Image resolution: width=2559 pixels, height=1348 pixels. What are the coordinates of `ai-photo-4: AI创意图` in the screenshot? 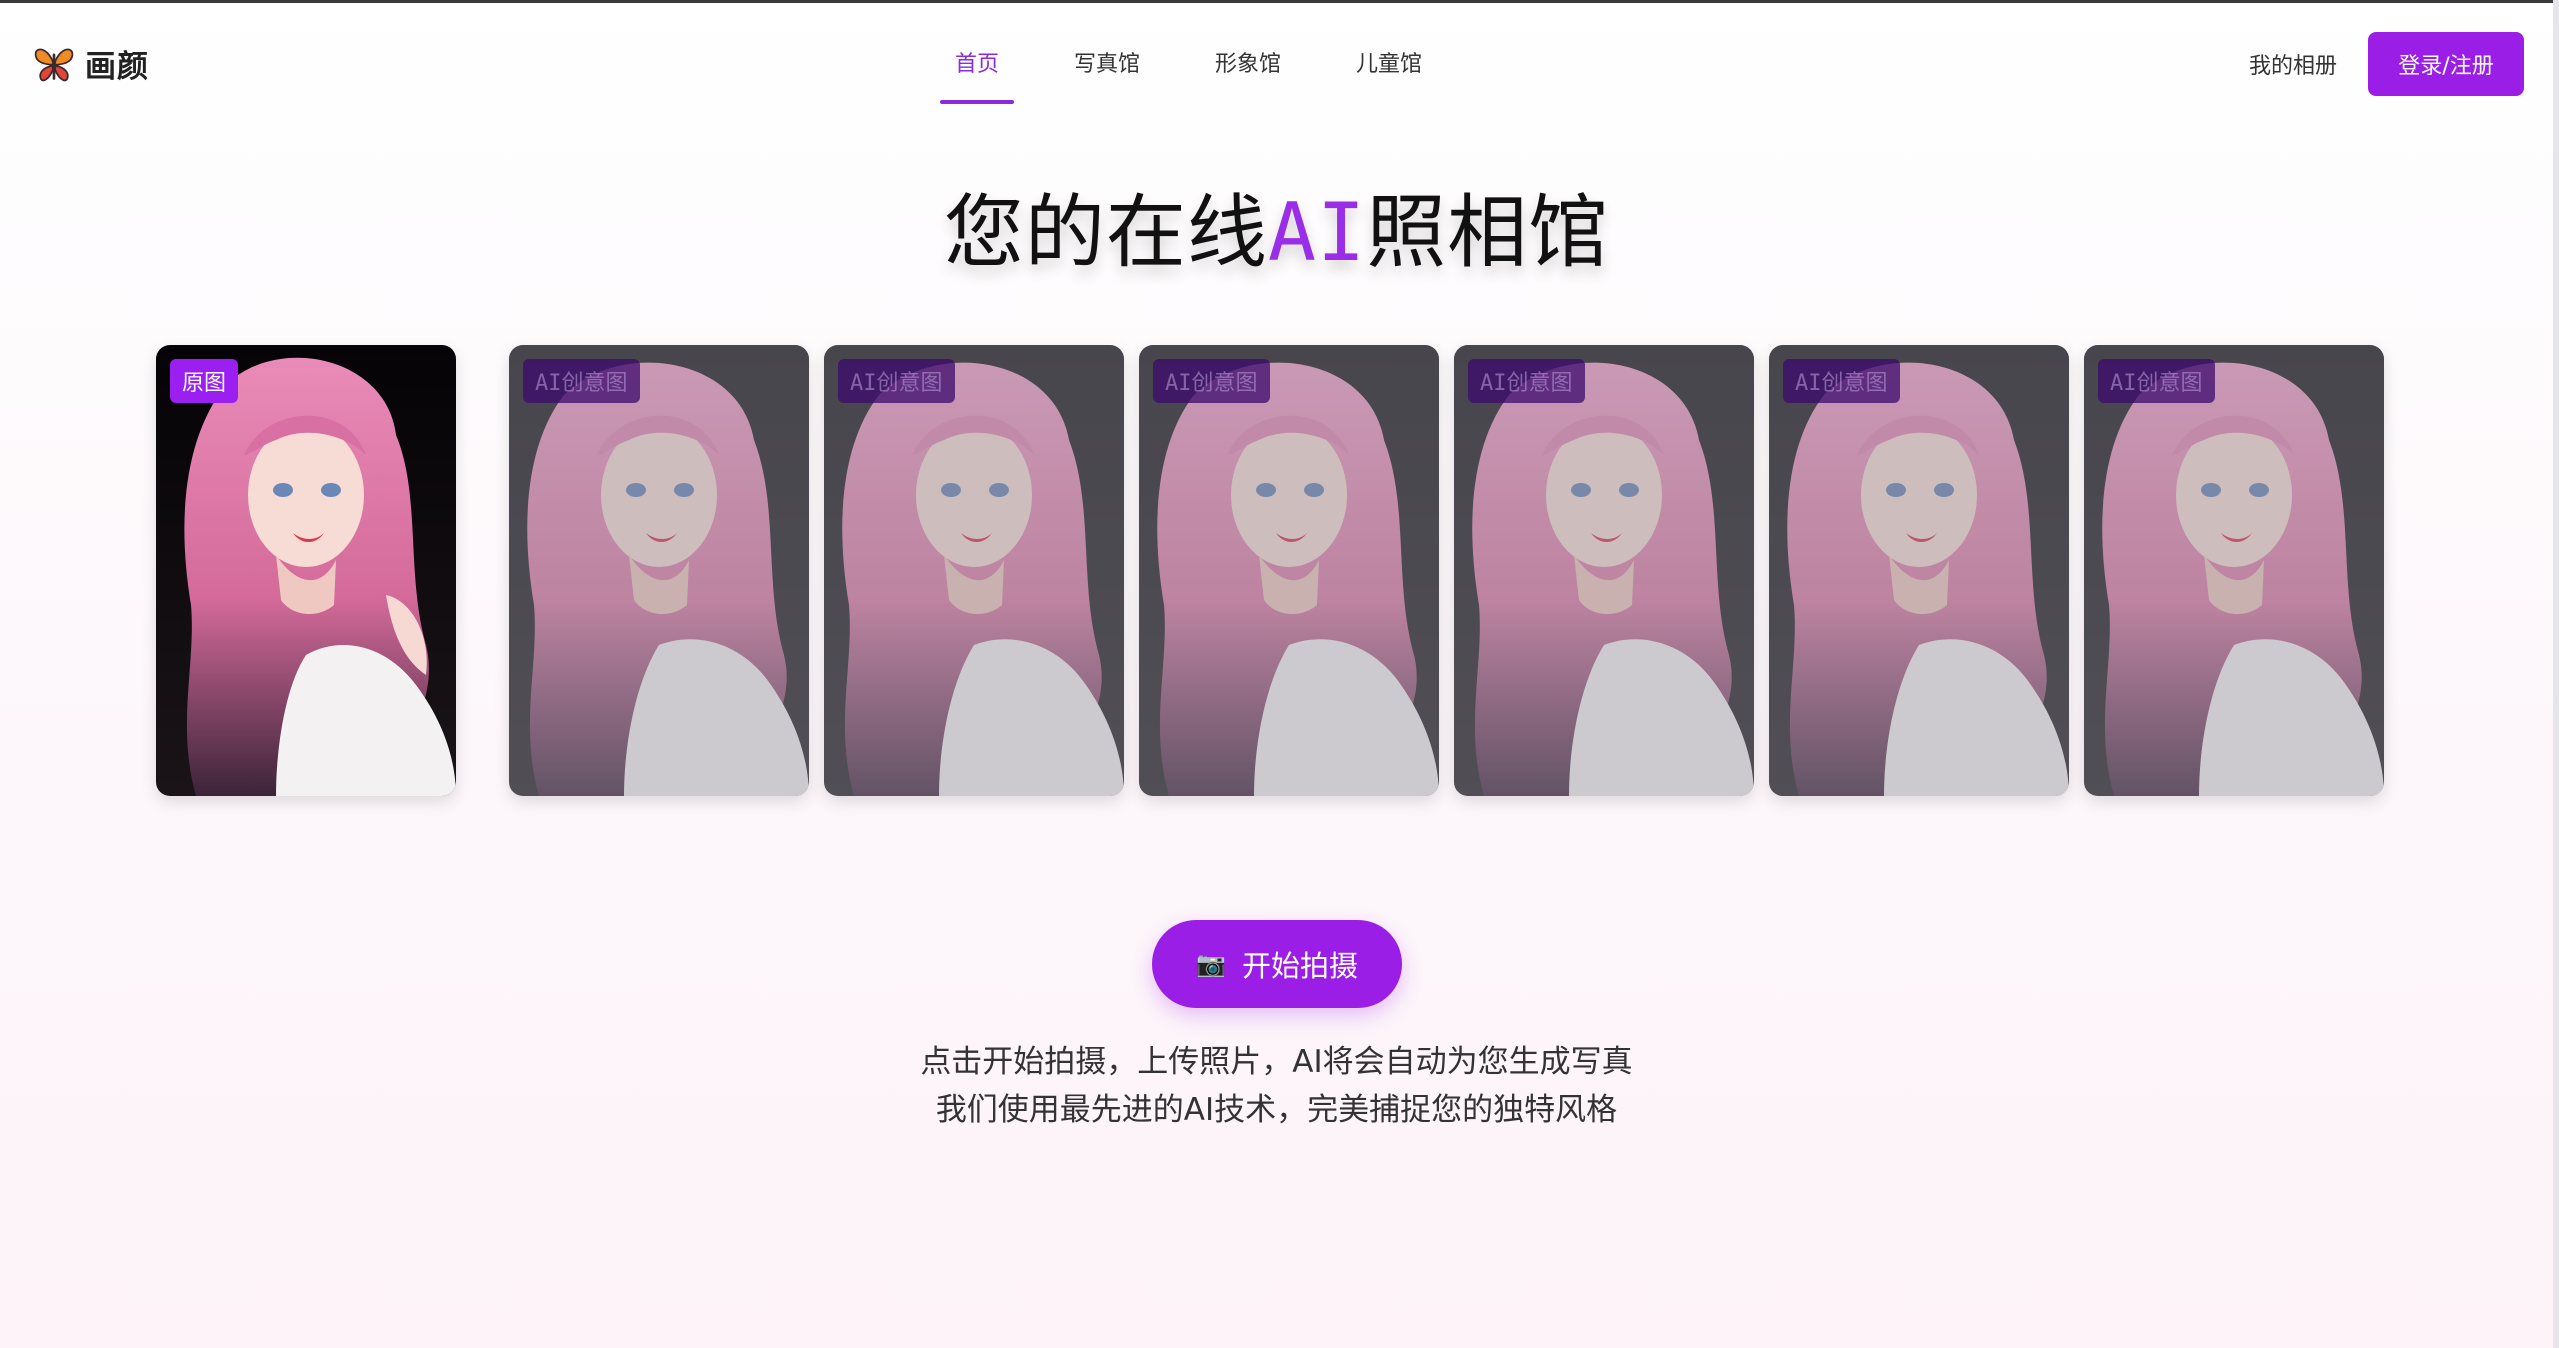 It's located at (1604, 570).